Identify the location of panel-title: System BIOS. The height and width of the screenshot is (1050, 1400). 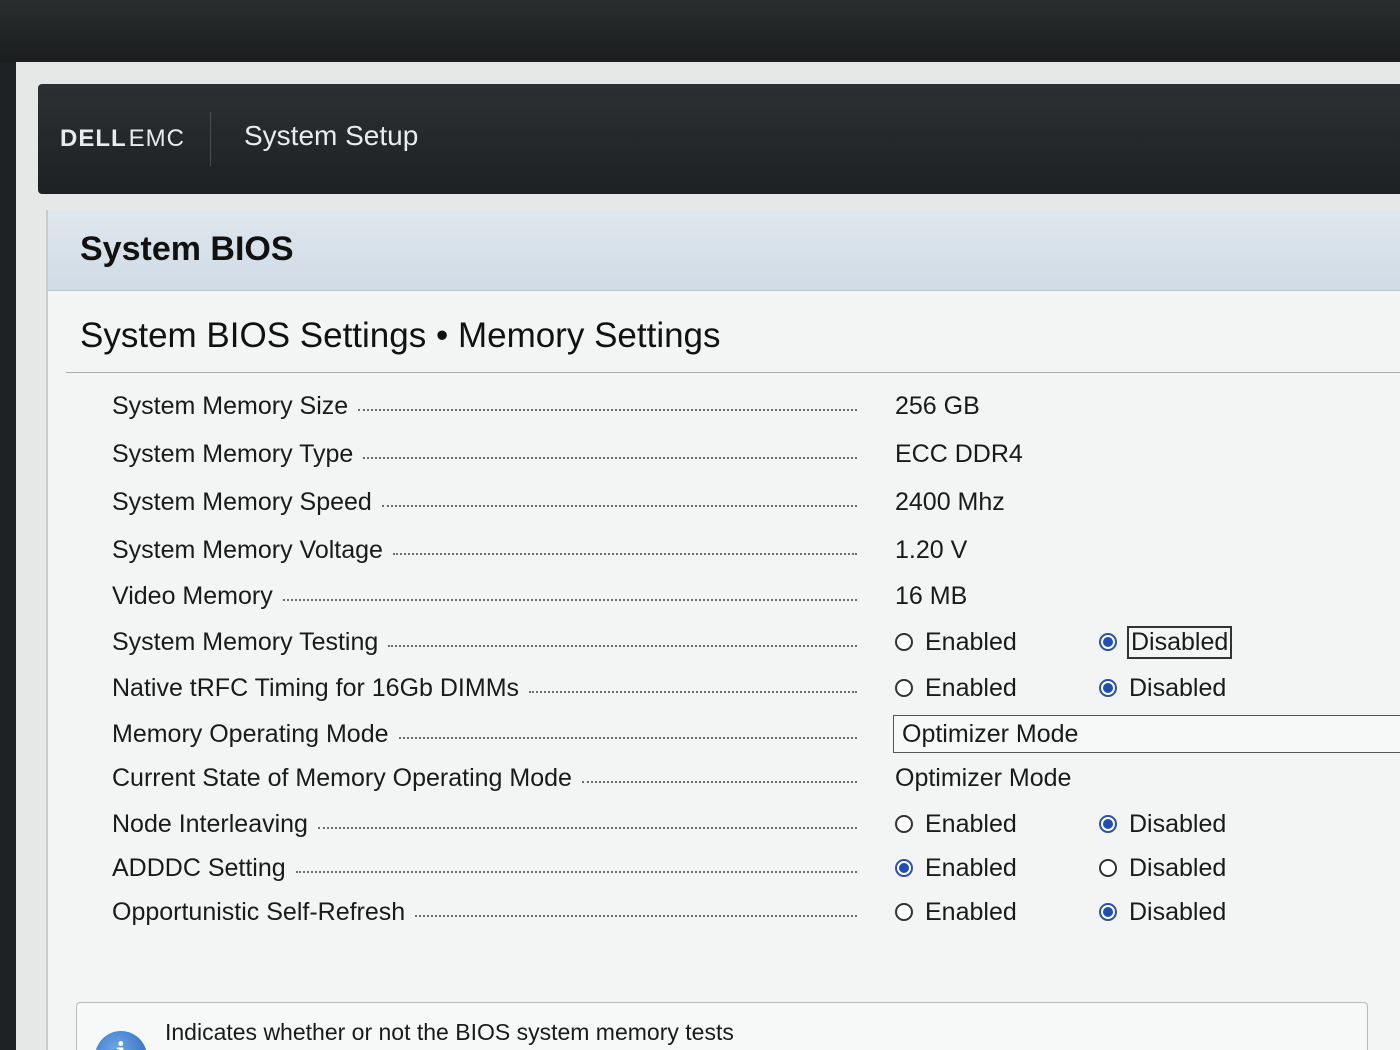
(187, 249).